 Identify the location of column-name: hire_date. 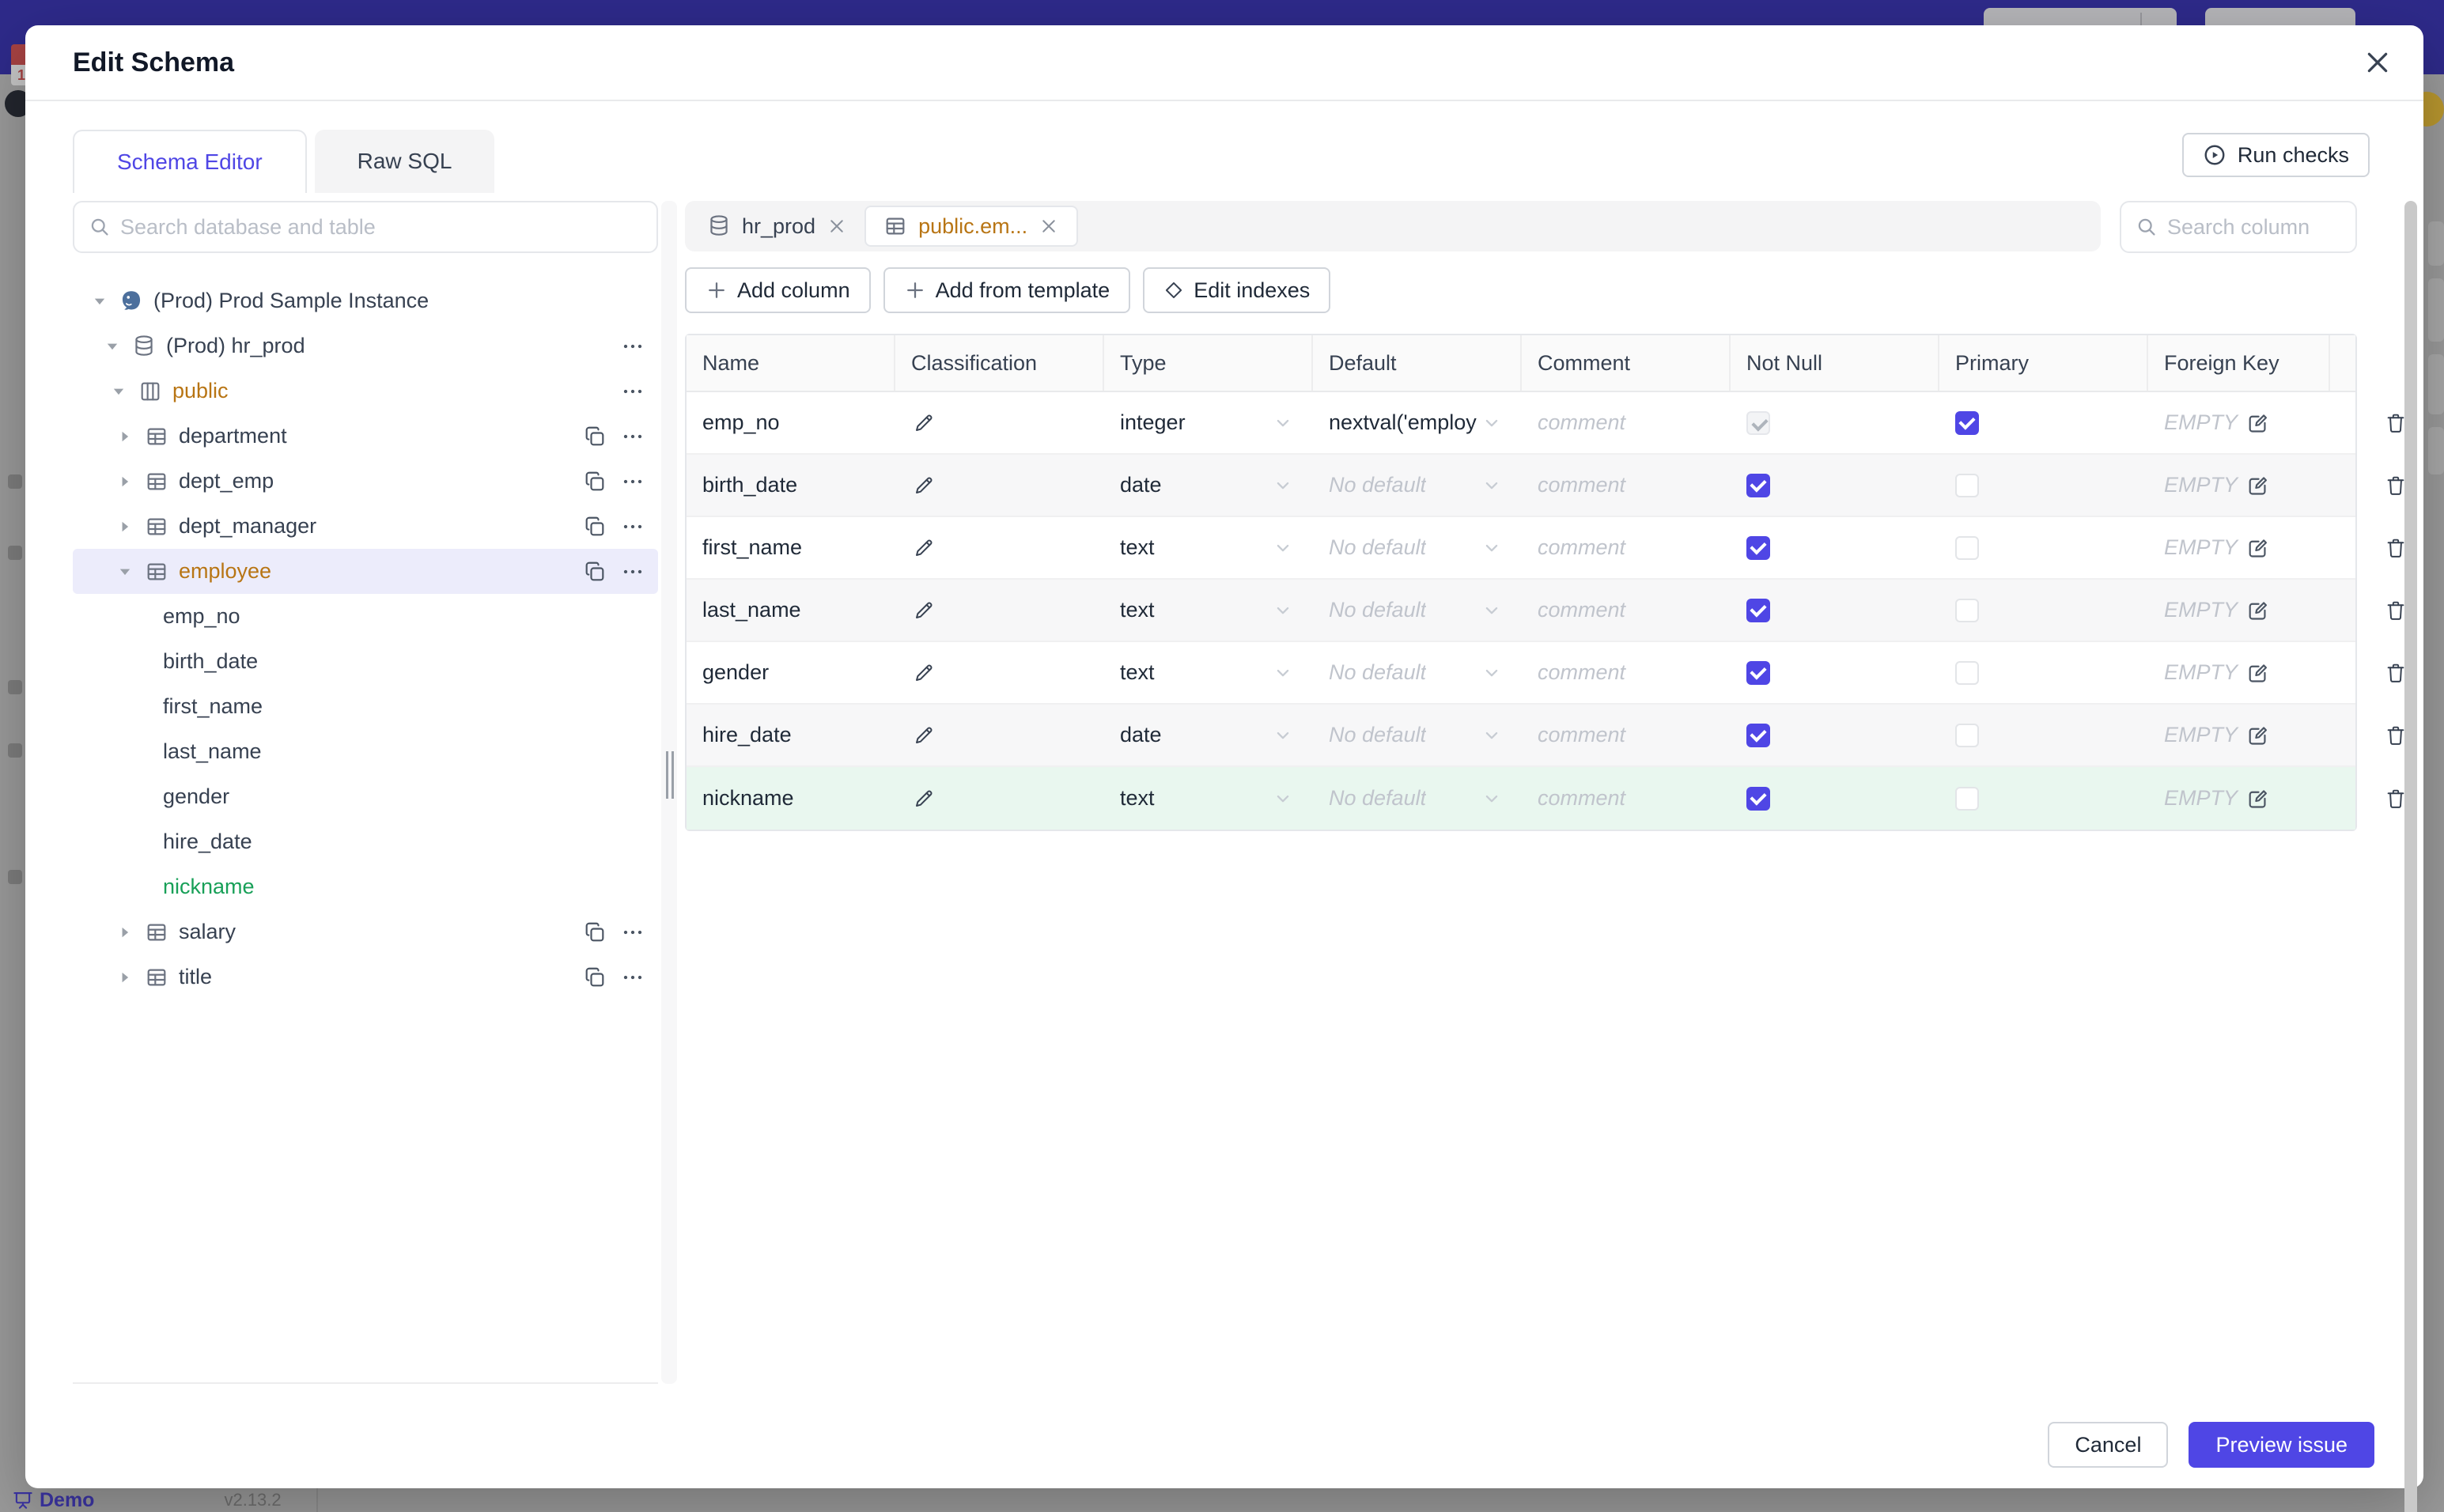
(747, 735).